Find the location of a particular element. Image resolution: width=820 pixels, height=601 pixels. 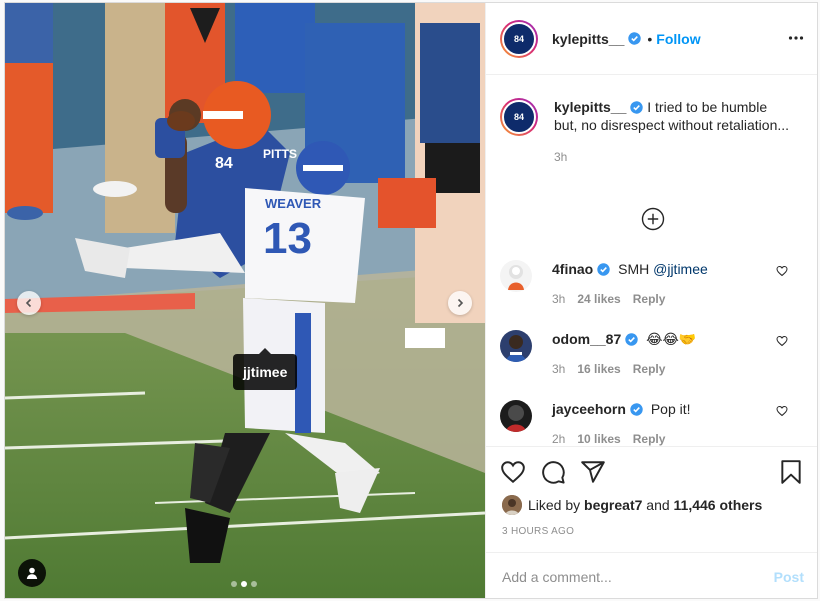

liked-by-others: 11,446 others is located at coordinates (718, 505).